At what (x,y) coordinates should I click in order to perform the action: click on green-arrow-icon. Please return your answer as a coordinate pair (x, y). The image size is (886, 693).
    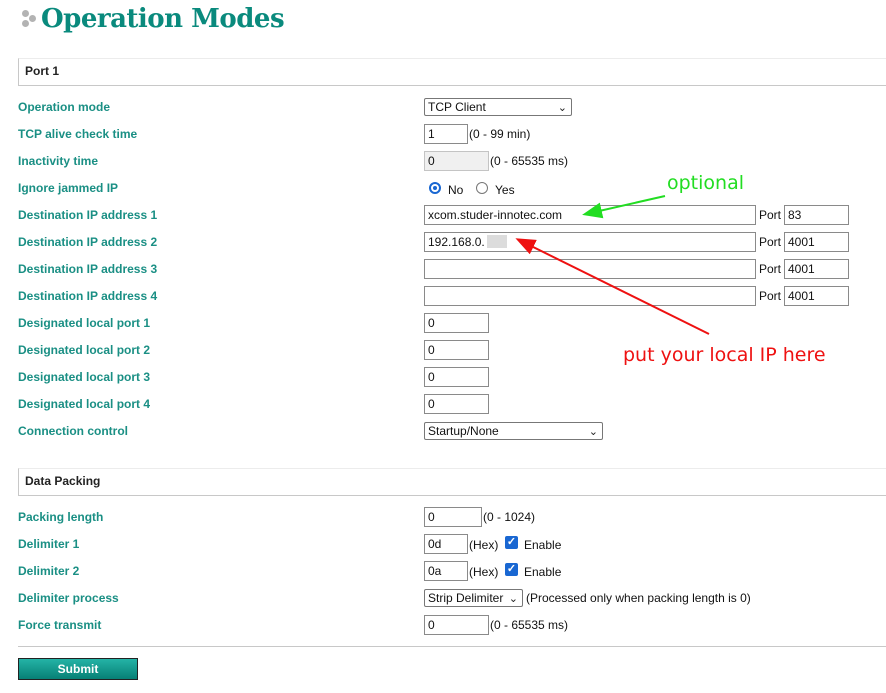
    Looking at the image, I should click on (624, 207).